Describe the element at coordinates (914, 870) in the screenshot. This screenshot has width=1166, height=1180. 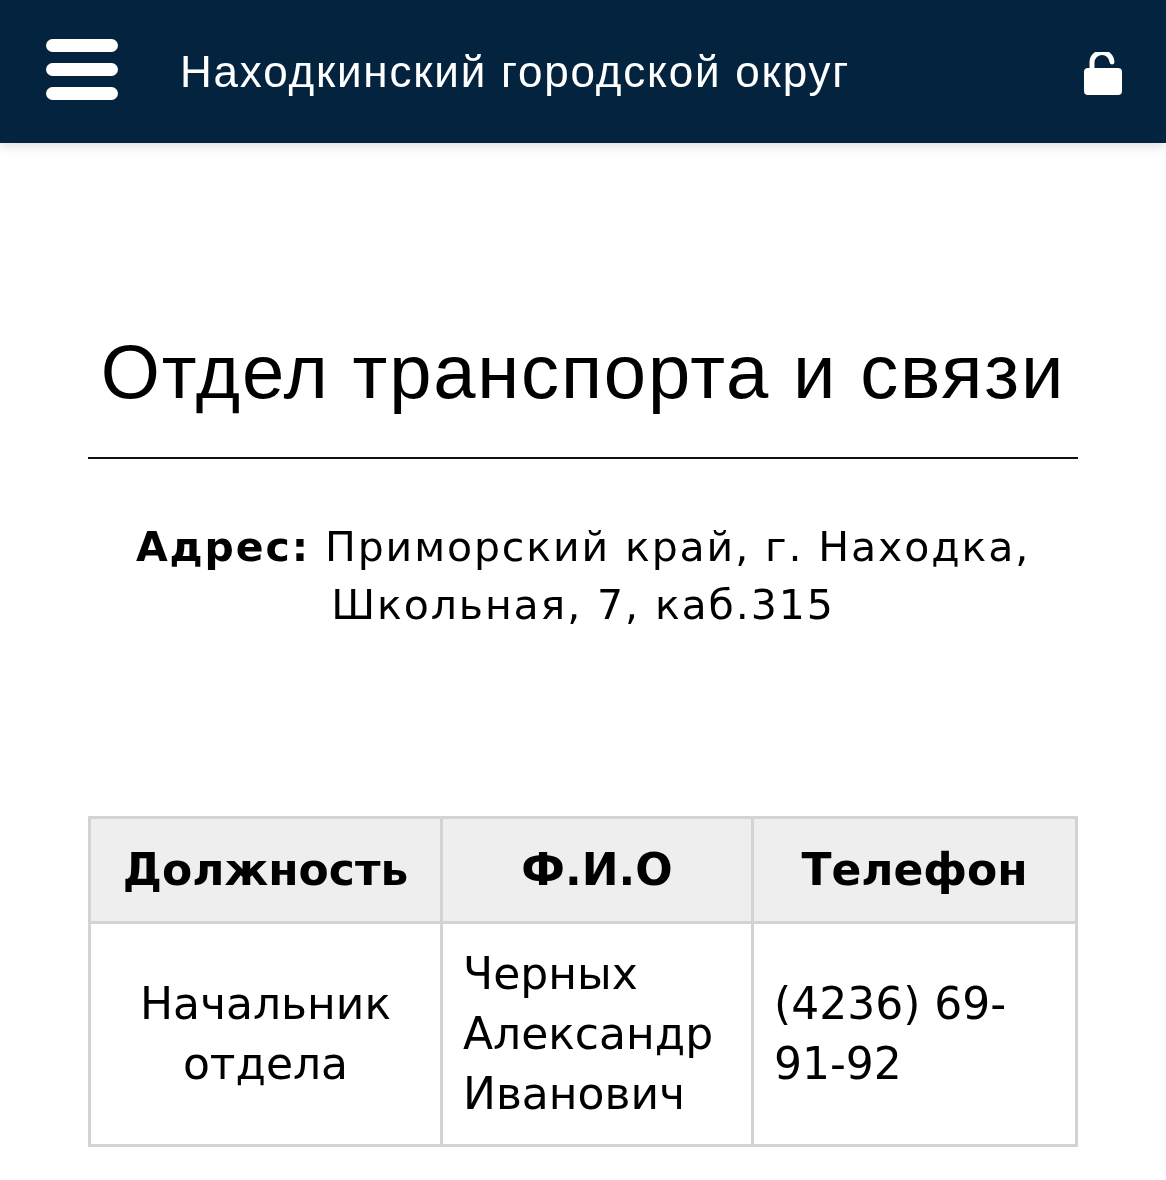
I see `column-header: Телефон` at that location.